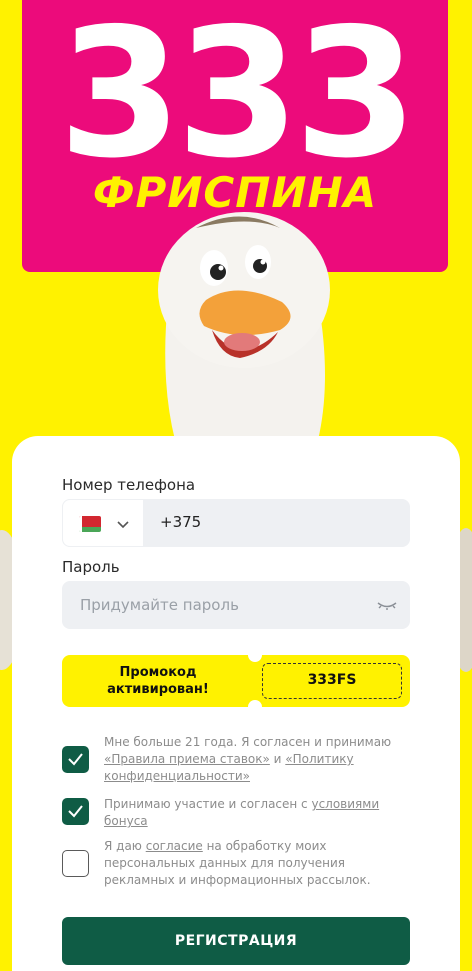  I want to click on promo-status: Промокод активирован!, so click(158, 681).